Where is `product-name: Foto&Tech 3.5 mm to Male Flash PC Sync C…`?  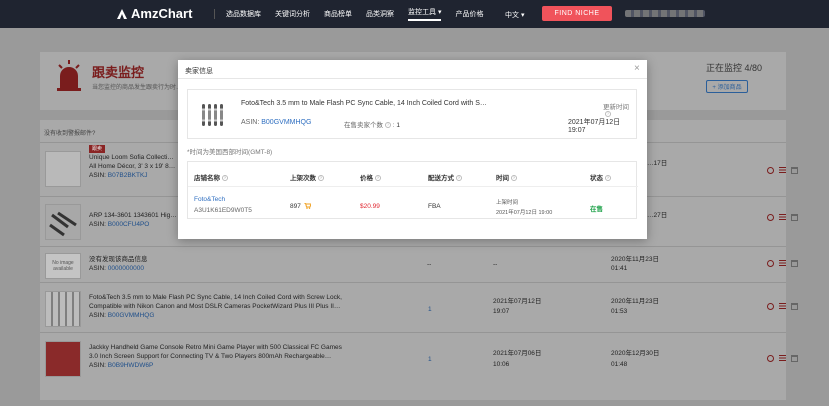 product-name: Foto&Tech 3.5 mm to Male Flash PC Sync C… is located at coordinates (364, 103).